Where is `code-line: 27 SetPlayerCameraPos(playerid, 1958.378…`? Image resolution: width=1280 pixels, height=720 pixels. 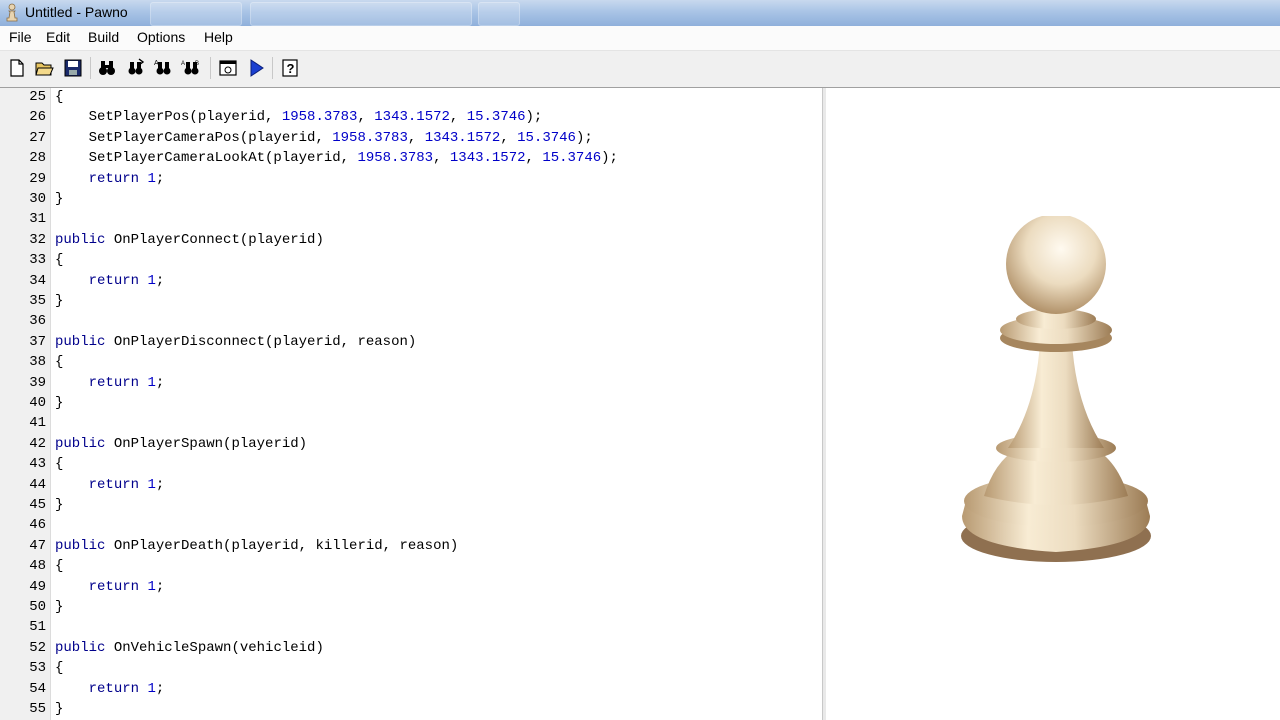 code-line: 27 SetPlayerCameraPos(playerid, 1958.378… is located at coordinates (411, 138).